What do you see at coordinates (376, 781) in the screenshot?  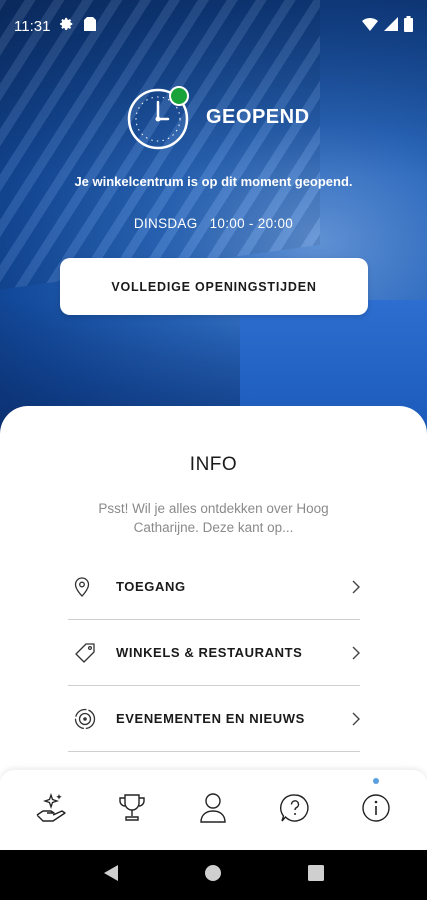 I see `active-tab-indicator` at bounding box center [376, 781].